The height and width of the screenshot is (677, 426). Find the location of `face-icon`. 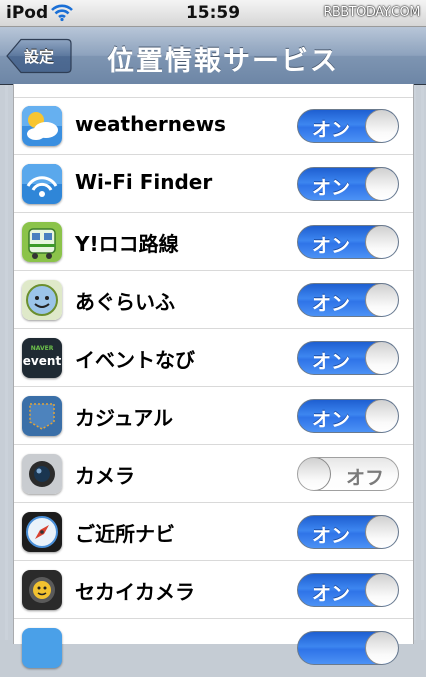

face-icon is located at coordinates (42, 300).